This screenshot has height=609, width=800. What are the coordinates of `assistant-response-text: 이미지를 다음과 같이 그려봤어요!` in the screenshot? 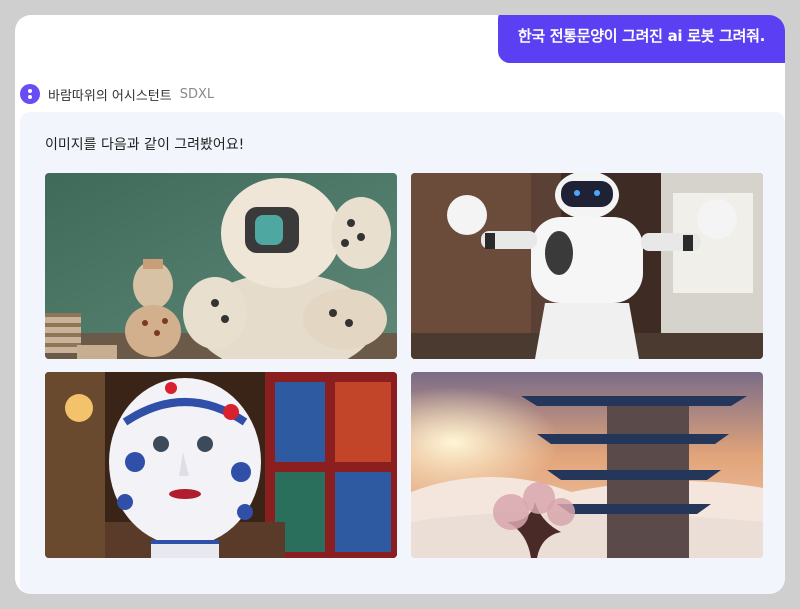 It's located at (145, 145).